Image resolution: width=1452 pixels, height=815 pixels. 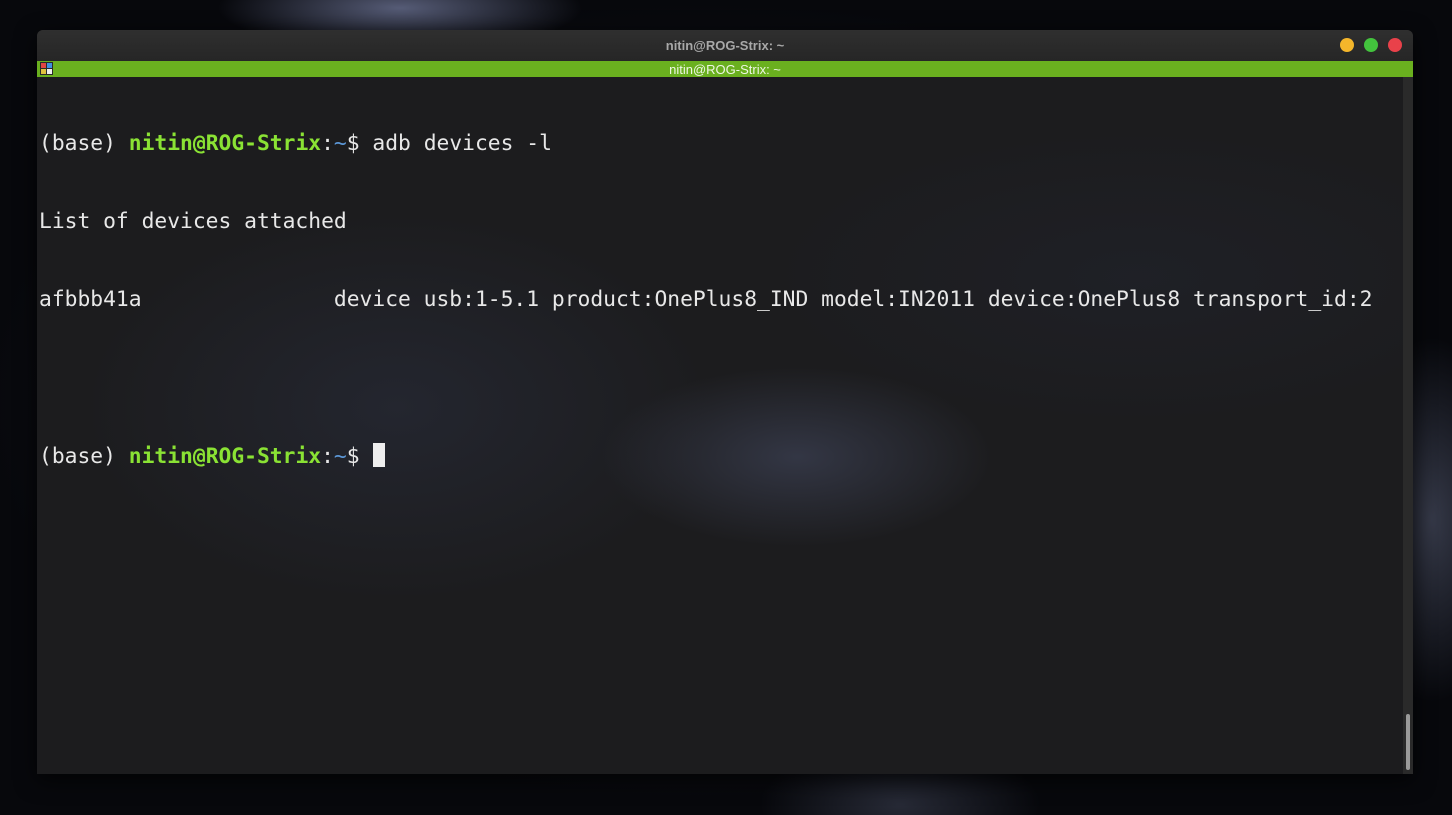 I want to click on terminal-tab-bar: nitin@ROG-Strix: ~, so click(x=725, y=69).